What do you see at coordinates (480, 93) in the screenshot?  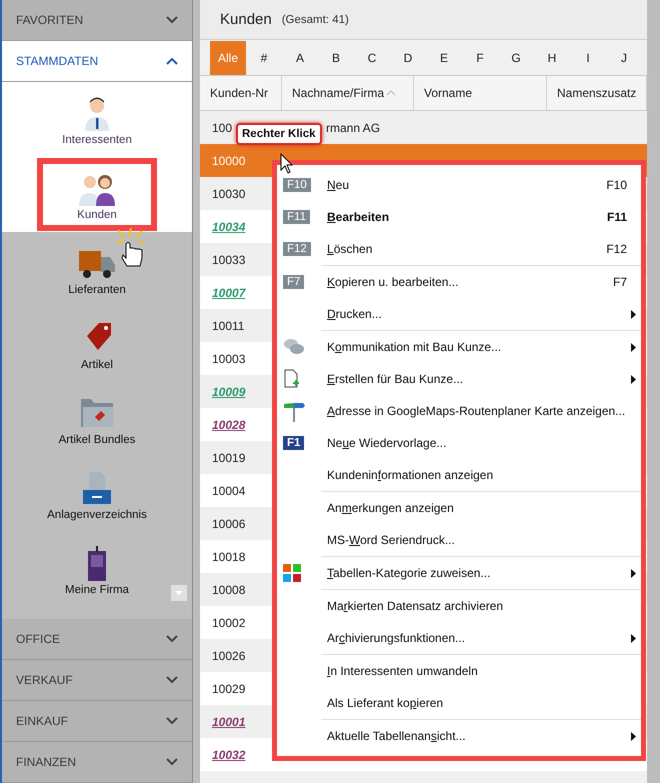 I see `column-header: Vorname` at bounding box center [480, 93].